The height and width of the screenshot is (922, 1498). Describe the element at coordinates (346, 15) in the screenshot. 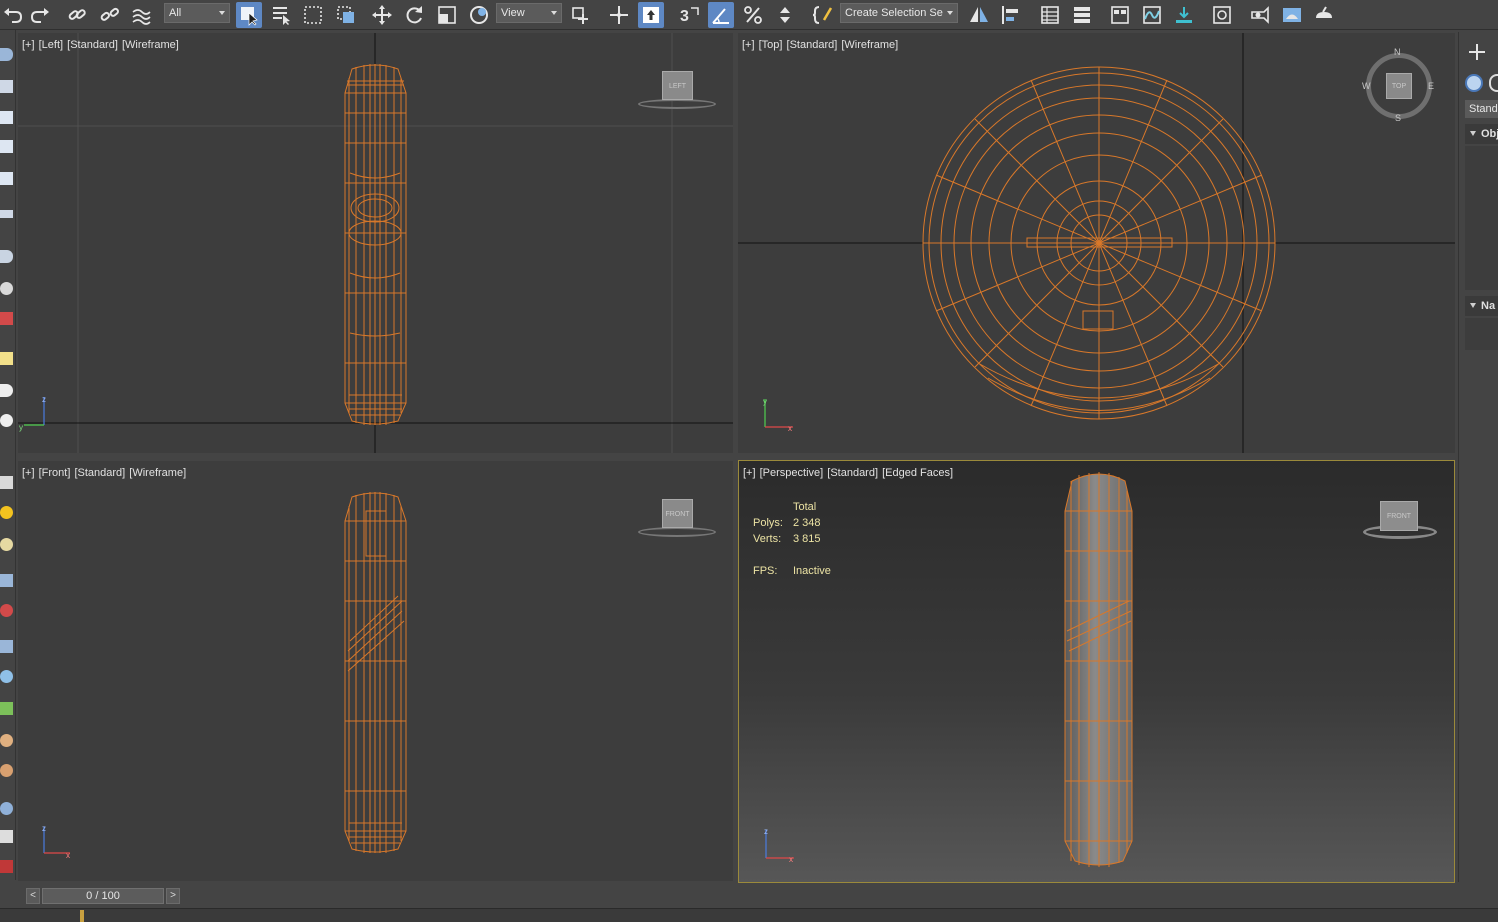

I see `window-crossing-icon` at that location.